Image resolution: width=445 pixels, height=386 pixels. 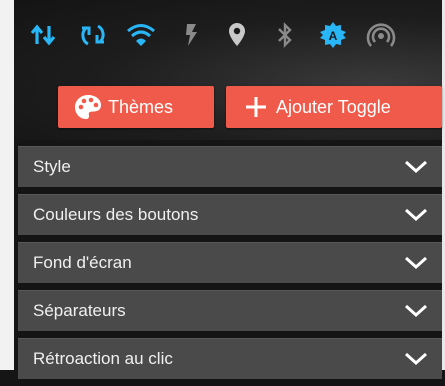 I want to click on section-label: Fond d'écran, so click(x=82, y=262).